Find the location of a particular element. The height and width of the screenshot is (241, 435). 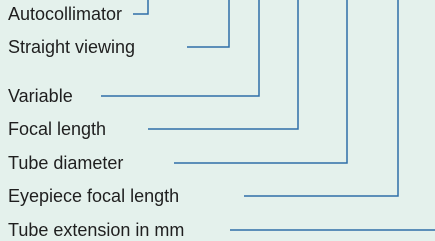

leader-line-straight-viewing is located at coordinates (208, 24).